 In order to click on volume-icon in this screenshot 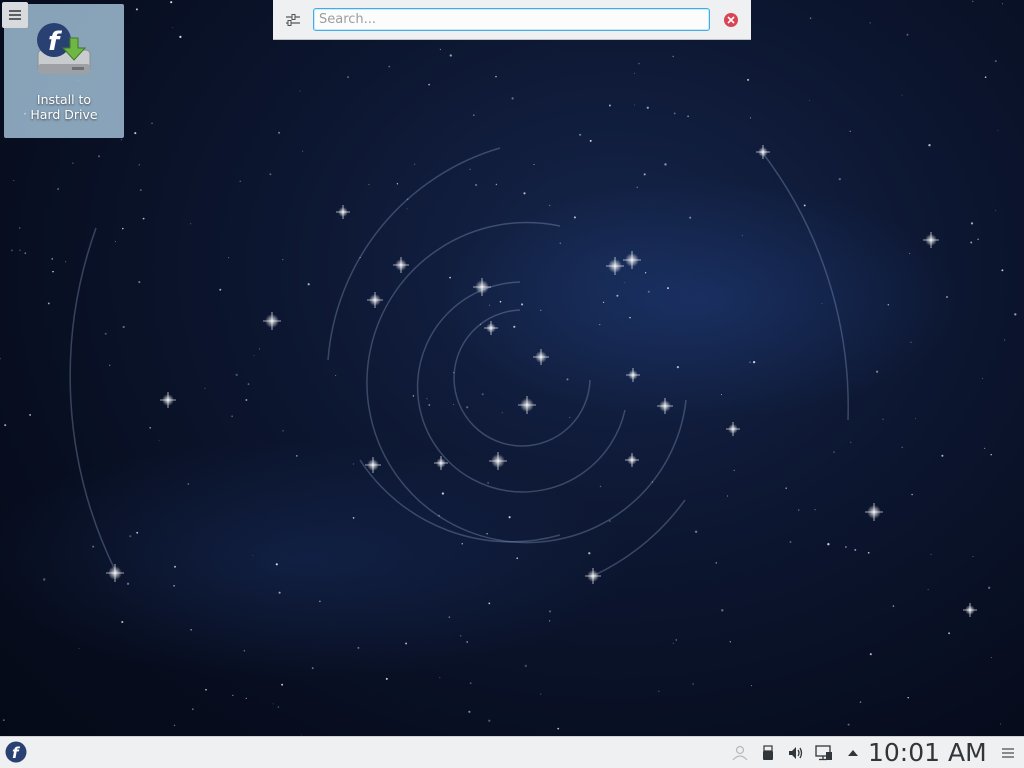, I will do `click(796, 753)`.